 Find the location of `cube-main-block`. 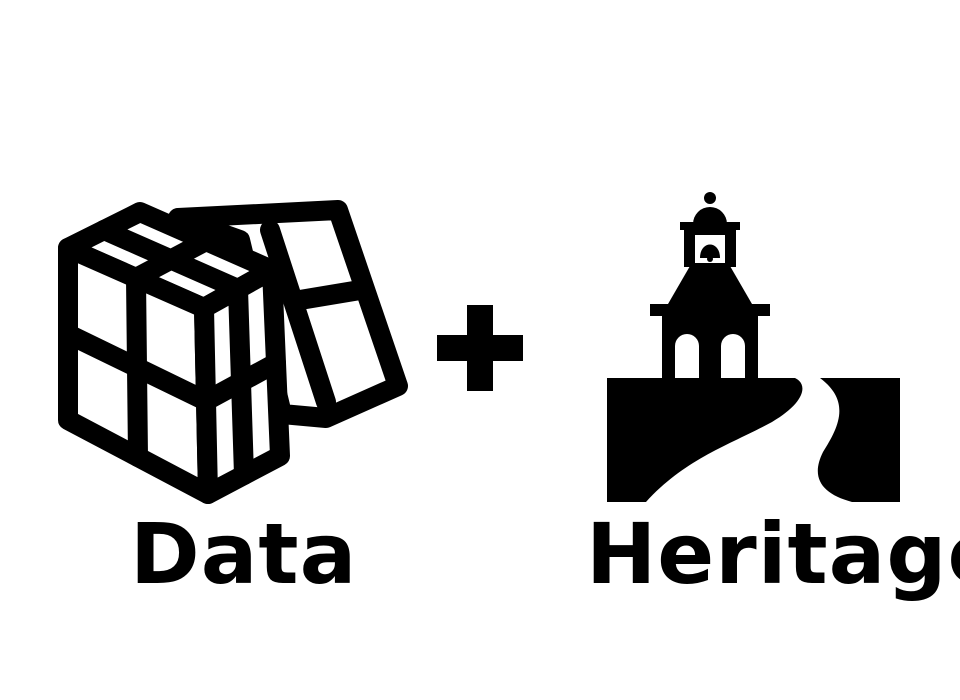

cube-main-block is located at coordinates (174, 353).